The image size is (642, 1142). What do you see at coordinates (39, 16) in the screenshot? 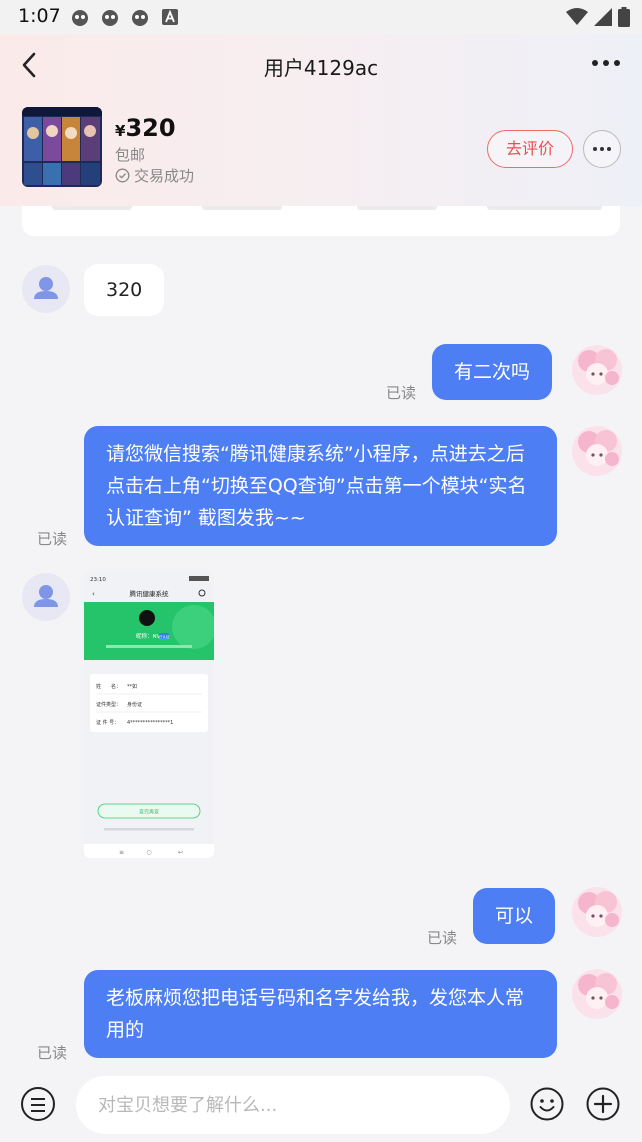
I see `status-time: 1:07` at bounding box center [39, 16].